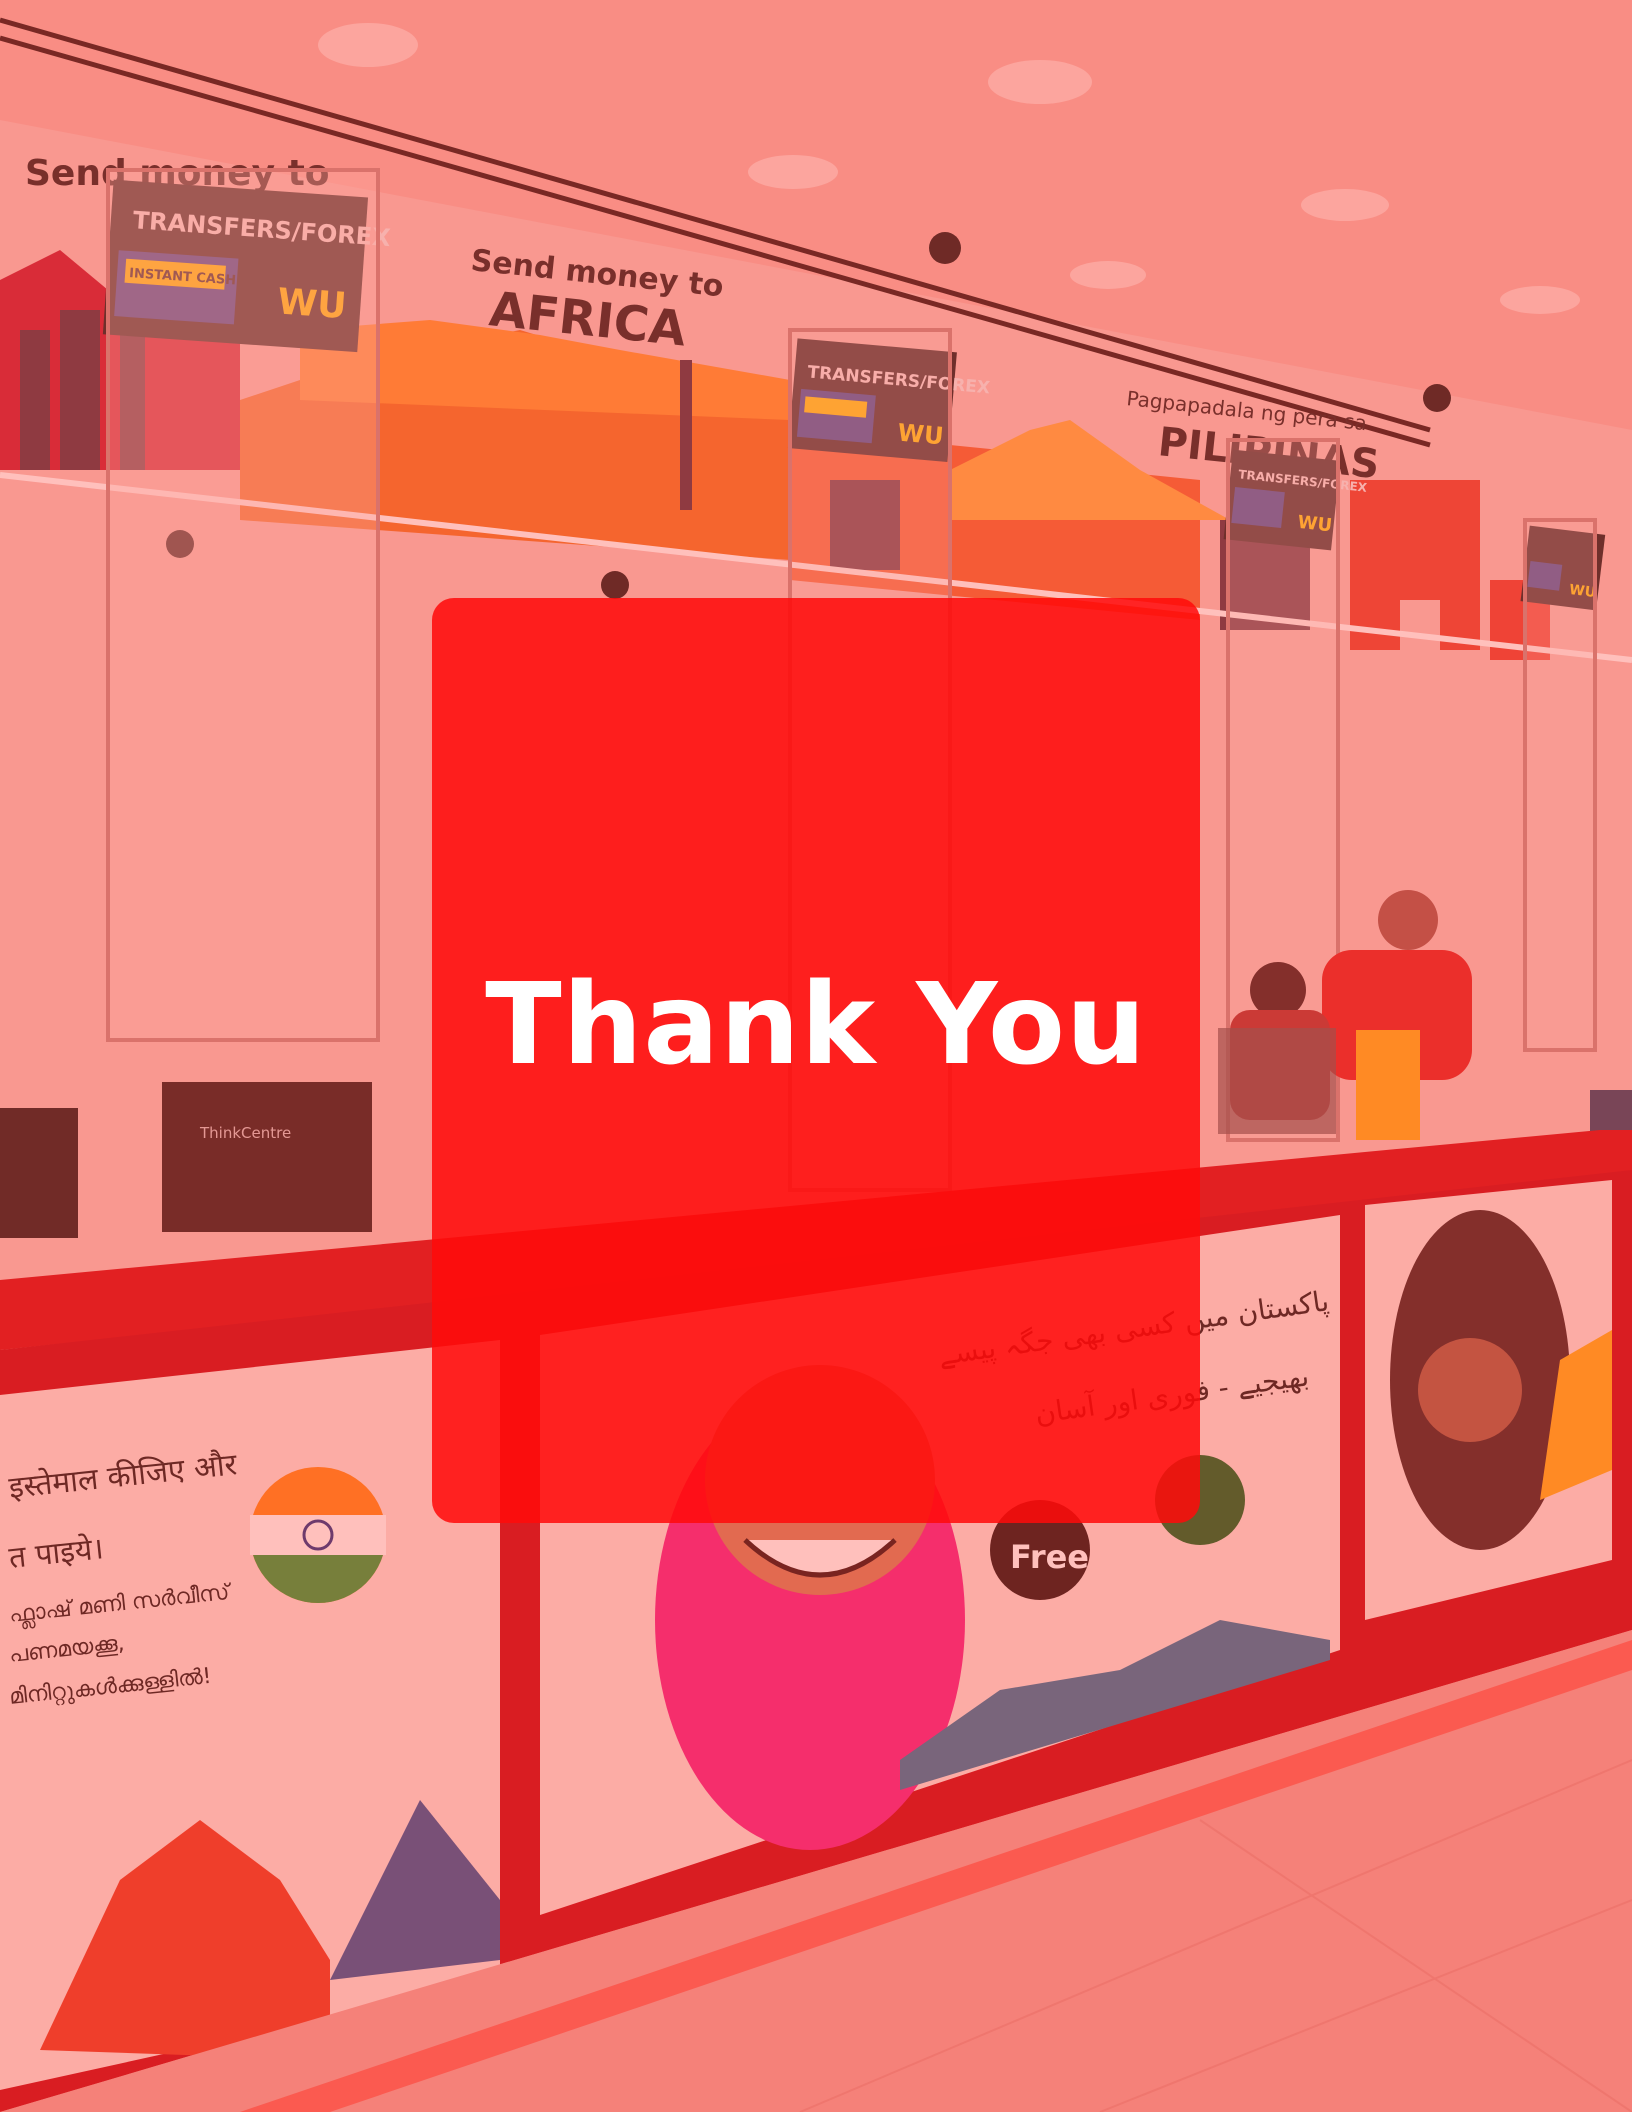 The height and width of the screenshot is (2112, 1632). Describe the element at coordinates (816, 1024) in the screenshot. I see `thank-you-title: Thank You` at that location.